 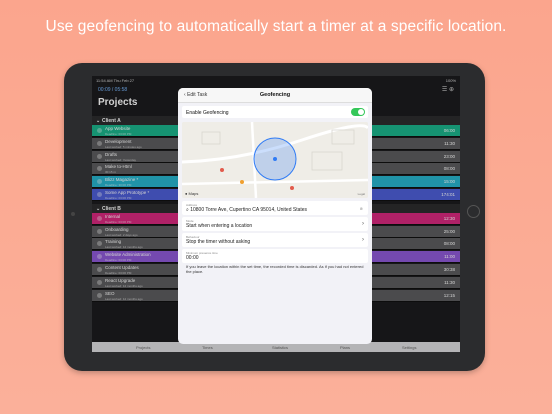 What do you see at coordinates (361, 208) in the screenshot?
I see `clear-icon: ⊗` at bounding box center [361, 208].